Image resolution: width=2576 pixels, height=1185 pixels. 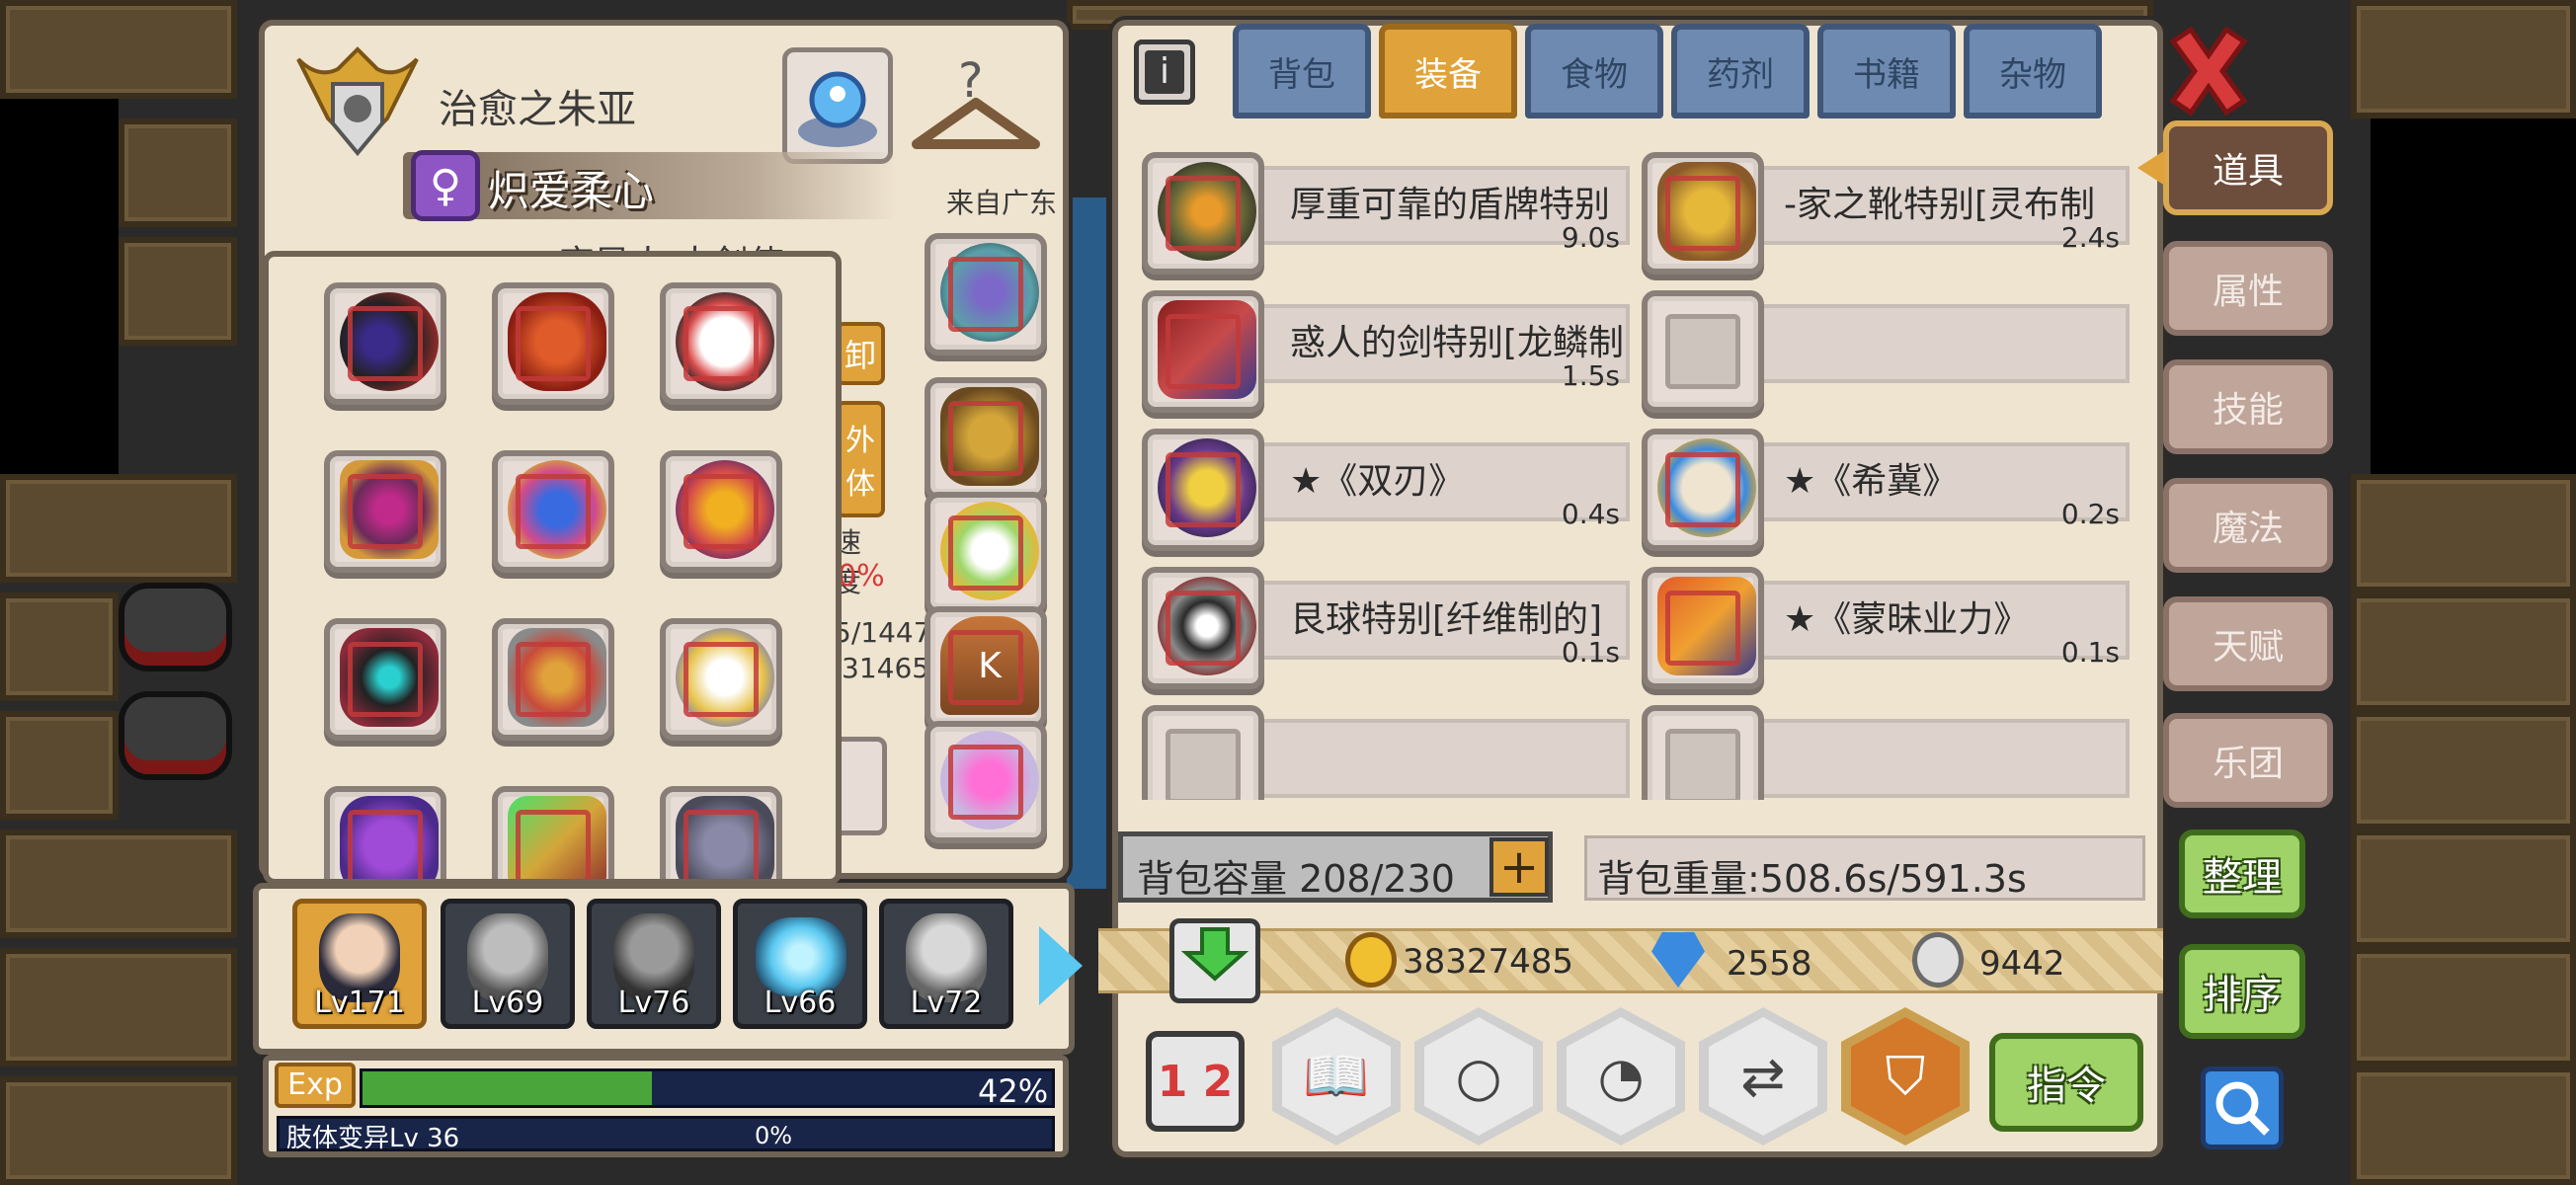 I want to click on gauntlet-slot, so click(x=986, y=439).